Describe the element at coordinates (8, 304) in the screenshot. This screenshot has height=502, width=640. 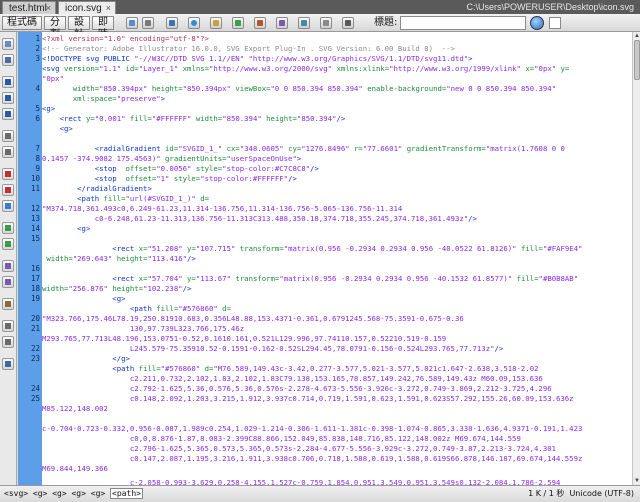
I see `move-css-icon` at that location.